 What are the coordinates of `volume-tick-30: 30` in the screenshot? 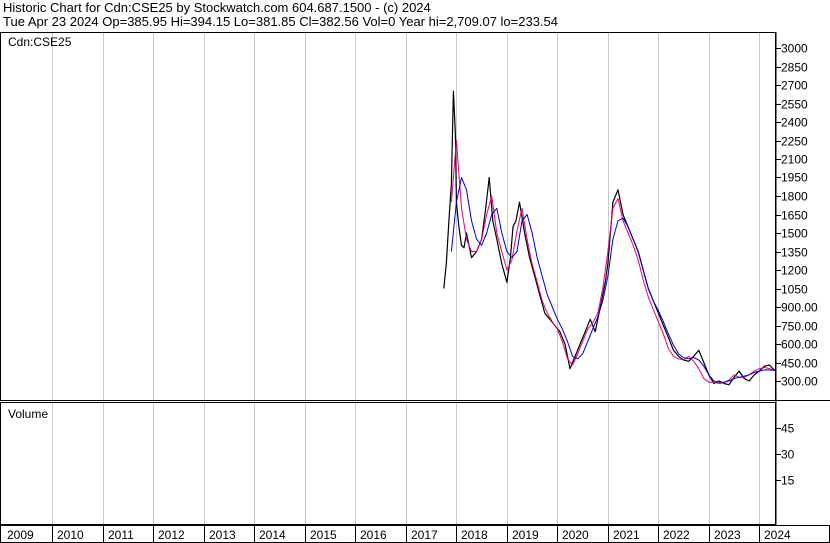 It's located at (788, 455).